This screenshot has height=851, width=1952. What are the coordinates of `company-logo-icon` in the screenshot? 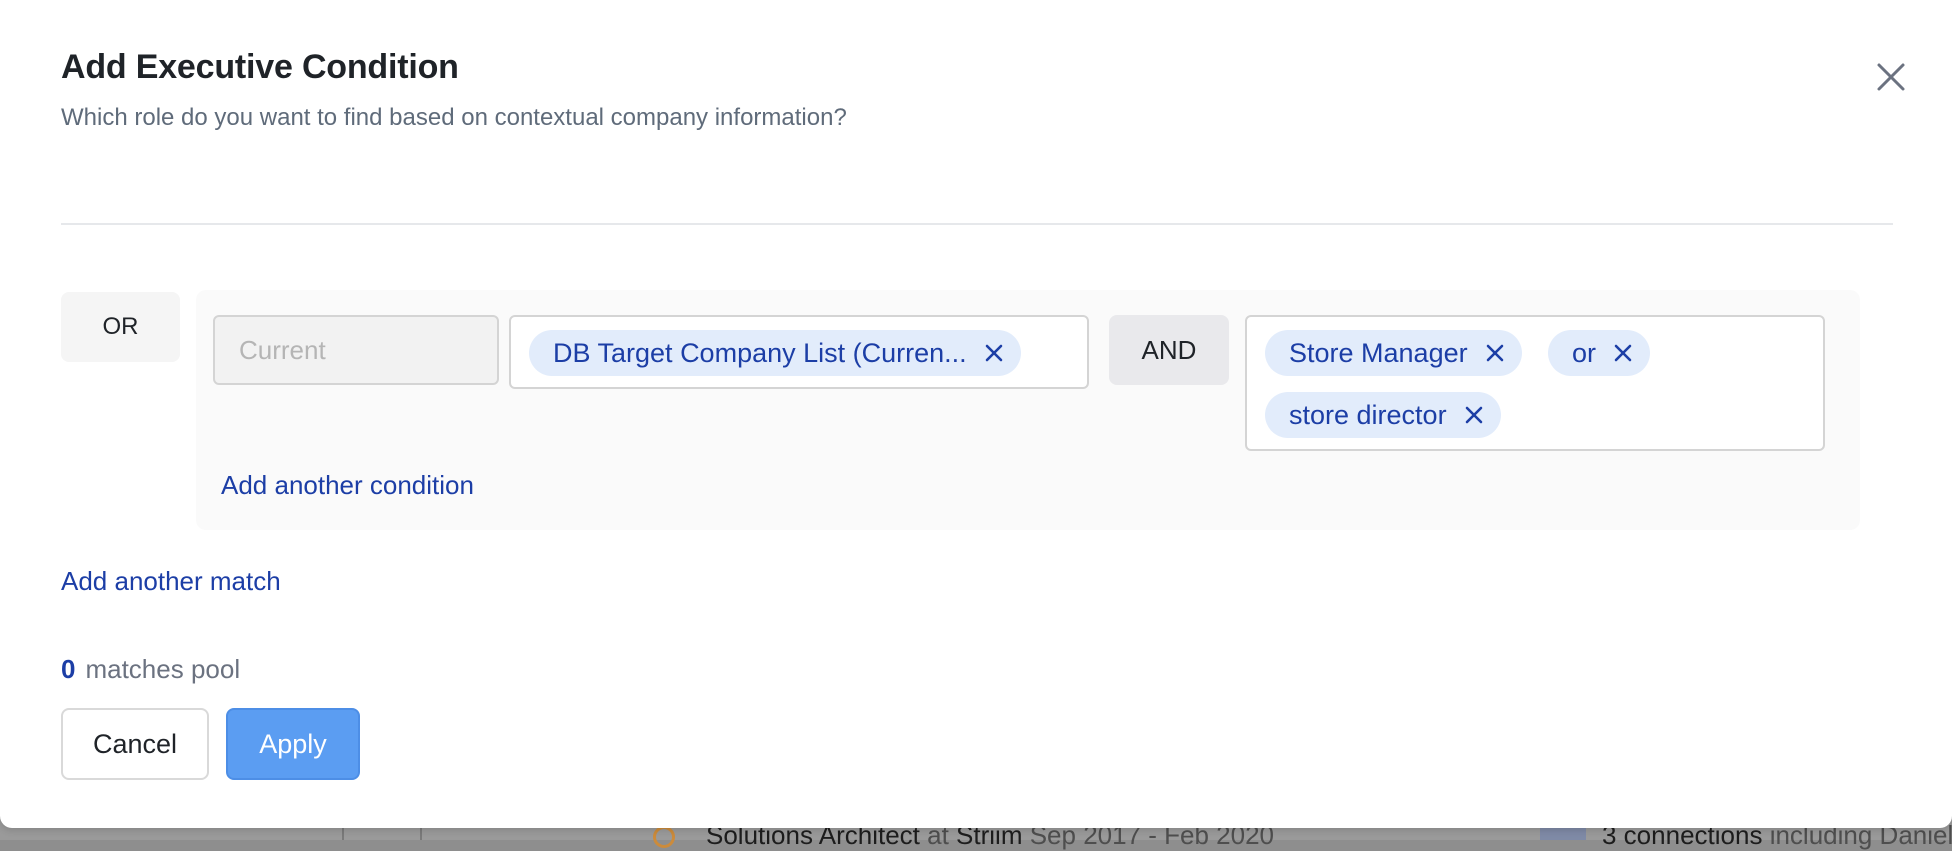 It's located at (664, 837).